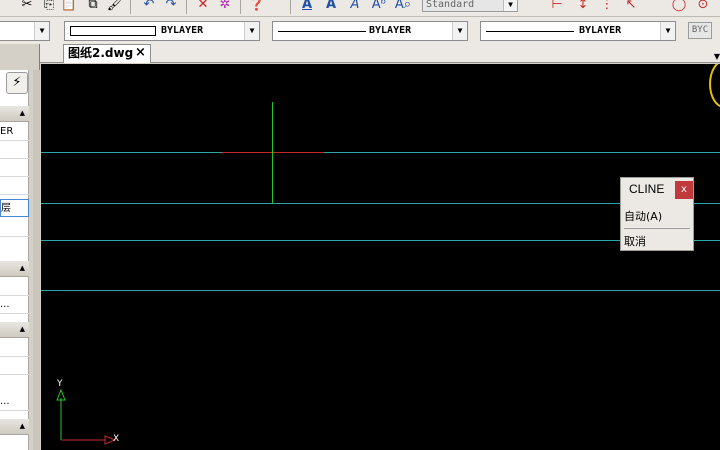  What do you see at coordinates (643, 216) in the screenshot?
I see `menu-item-auto: 自动(A)` at bounding box center [643, 216].